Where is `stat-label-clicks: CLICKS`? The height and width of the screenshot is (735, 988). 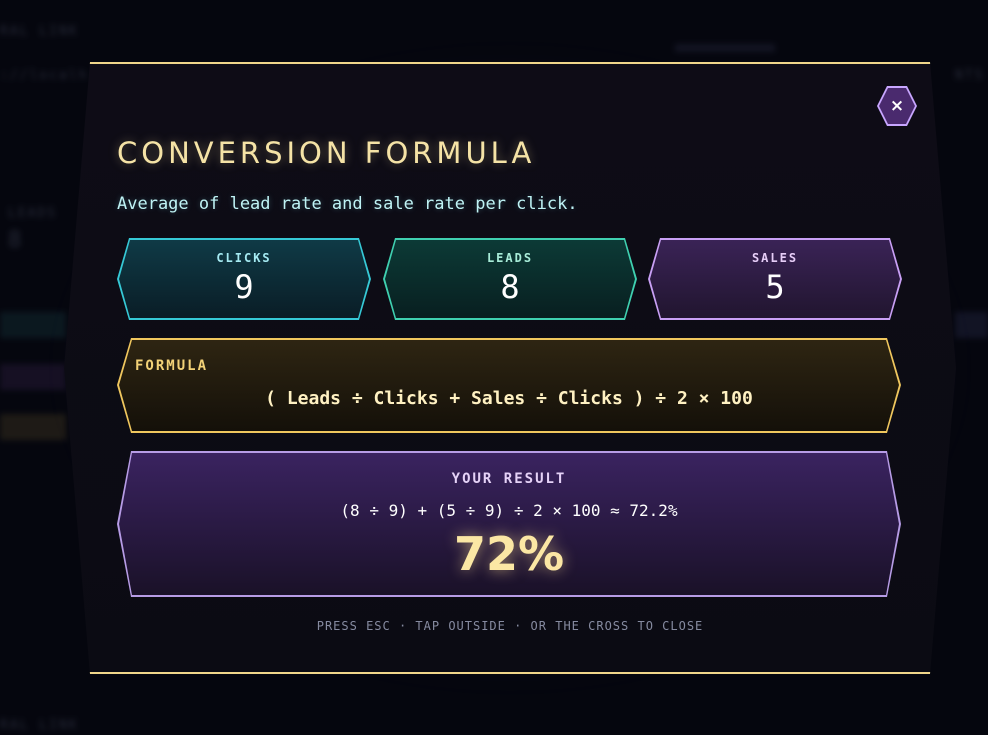 stat-label-clicks: CLICKS is located at coordinates (244, 258).